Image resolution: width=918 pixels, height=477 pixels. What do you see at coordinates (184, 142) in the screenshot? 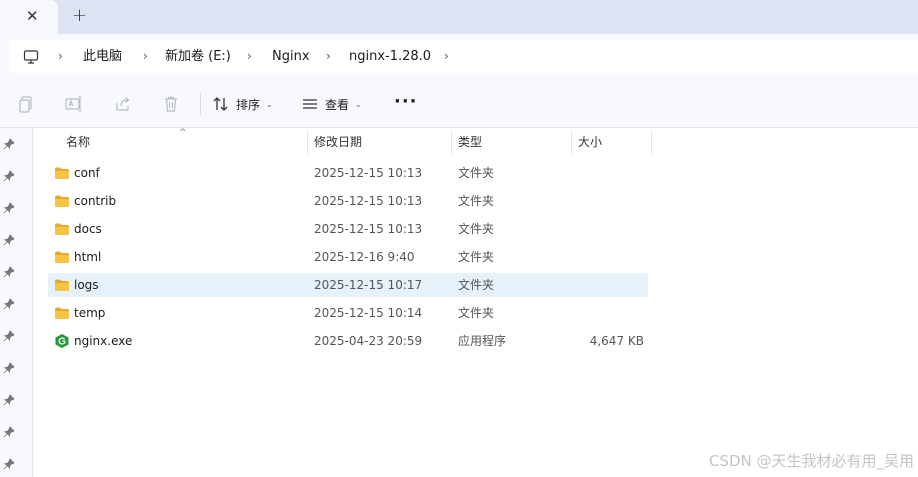
I see `column-name: 名称` at bounding box center [184, 142].